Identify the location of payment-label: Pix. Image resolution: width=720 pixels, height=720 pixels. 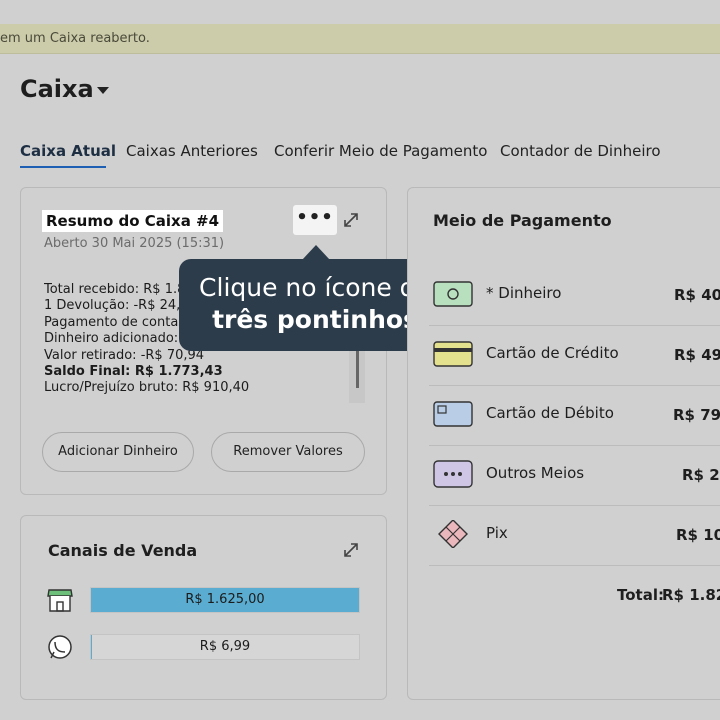
(497, 533).